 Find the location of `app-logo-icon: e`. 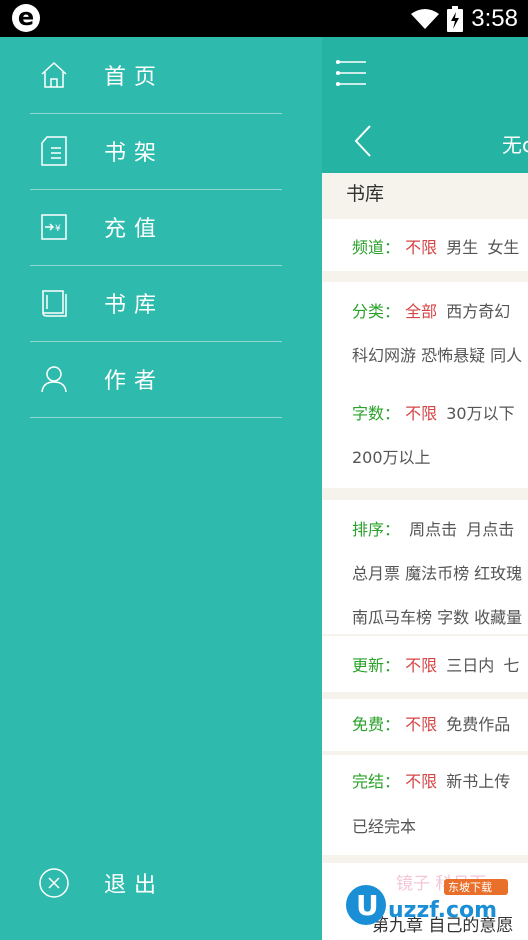

app-logo-icon: e is located at coordinates (26, 18).